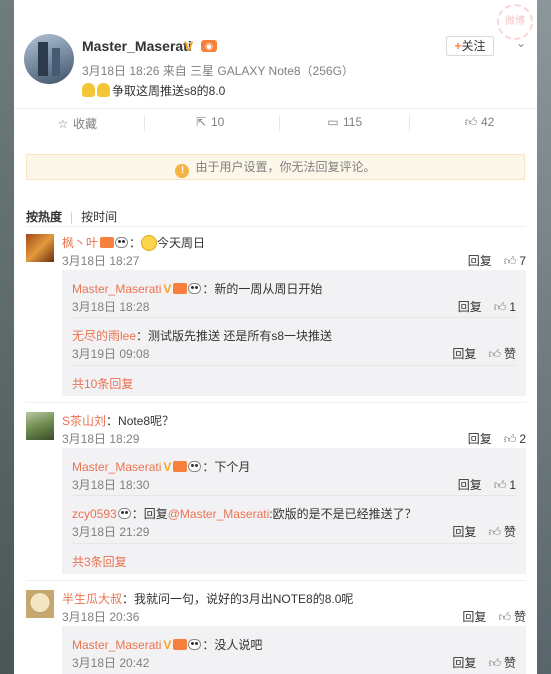 This screenshot has height=674, width=551. I want to click on comment-ops: 回复 👍︎ 赞, so click(494, 616).